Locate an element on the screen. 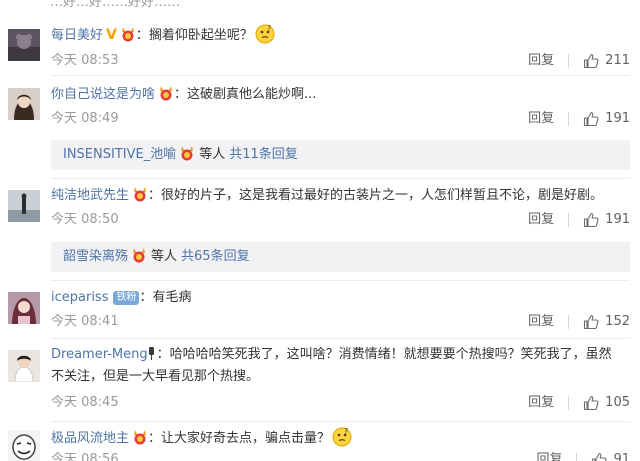 The image size is (640, 461). username-link: 你自己说这是为啥 is located at coordinates (103, 94).